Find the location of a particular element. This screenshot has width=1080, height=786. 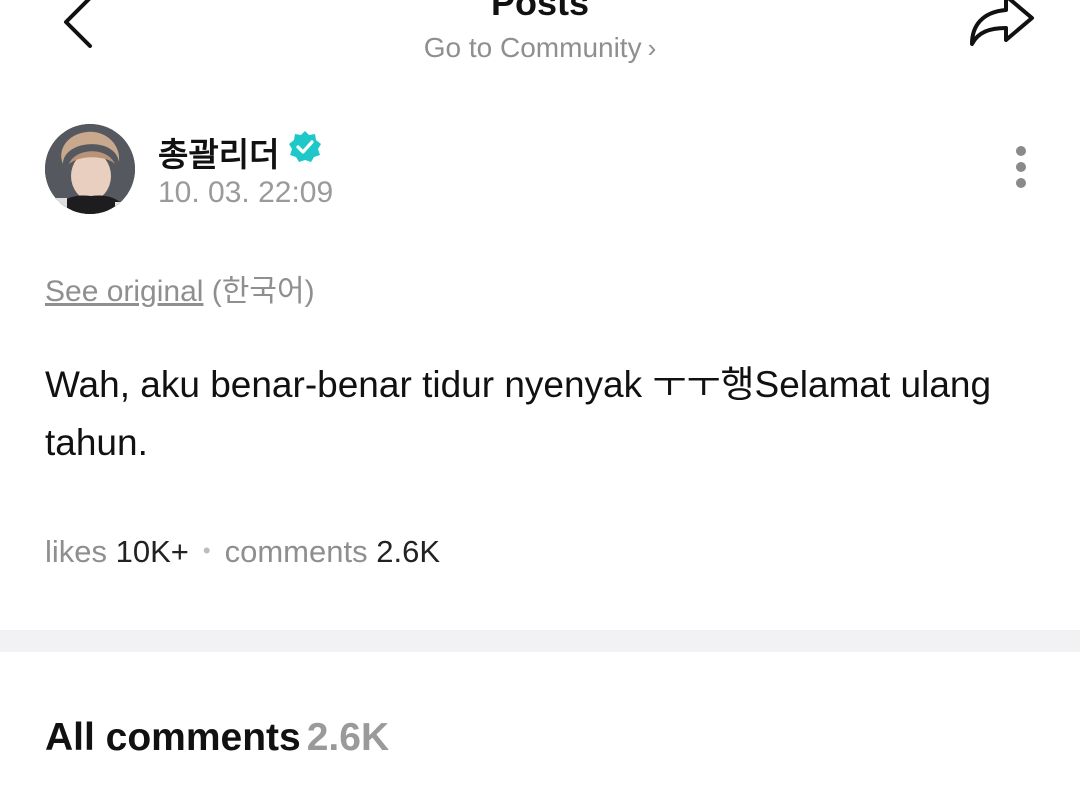

comments-count: 2.6K is located at coordinates (408, 551).